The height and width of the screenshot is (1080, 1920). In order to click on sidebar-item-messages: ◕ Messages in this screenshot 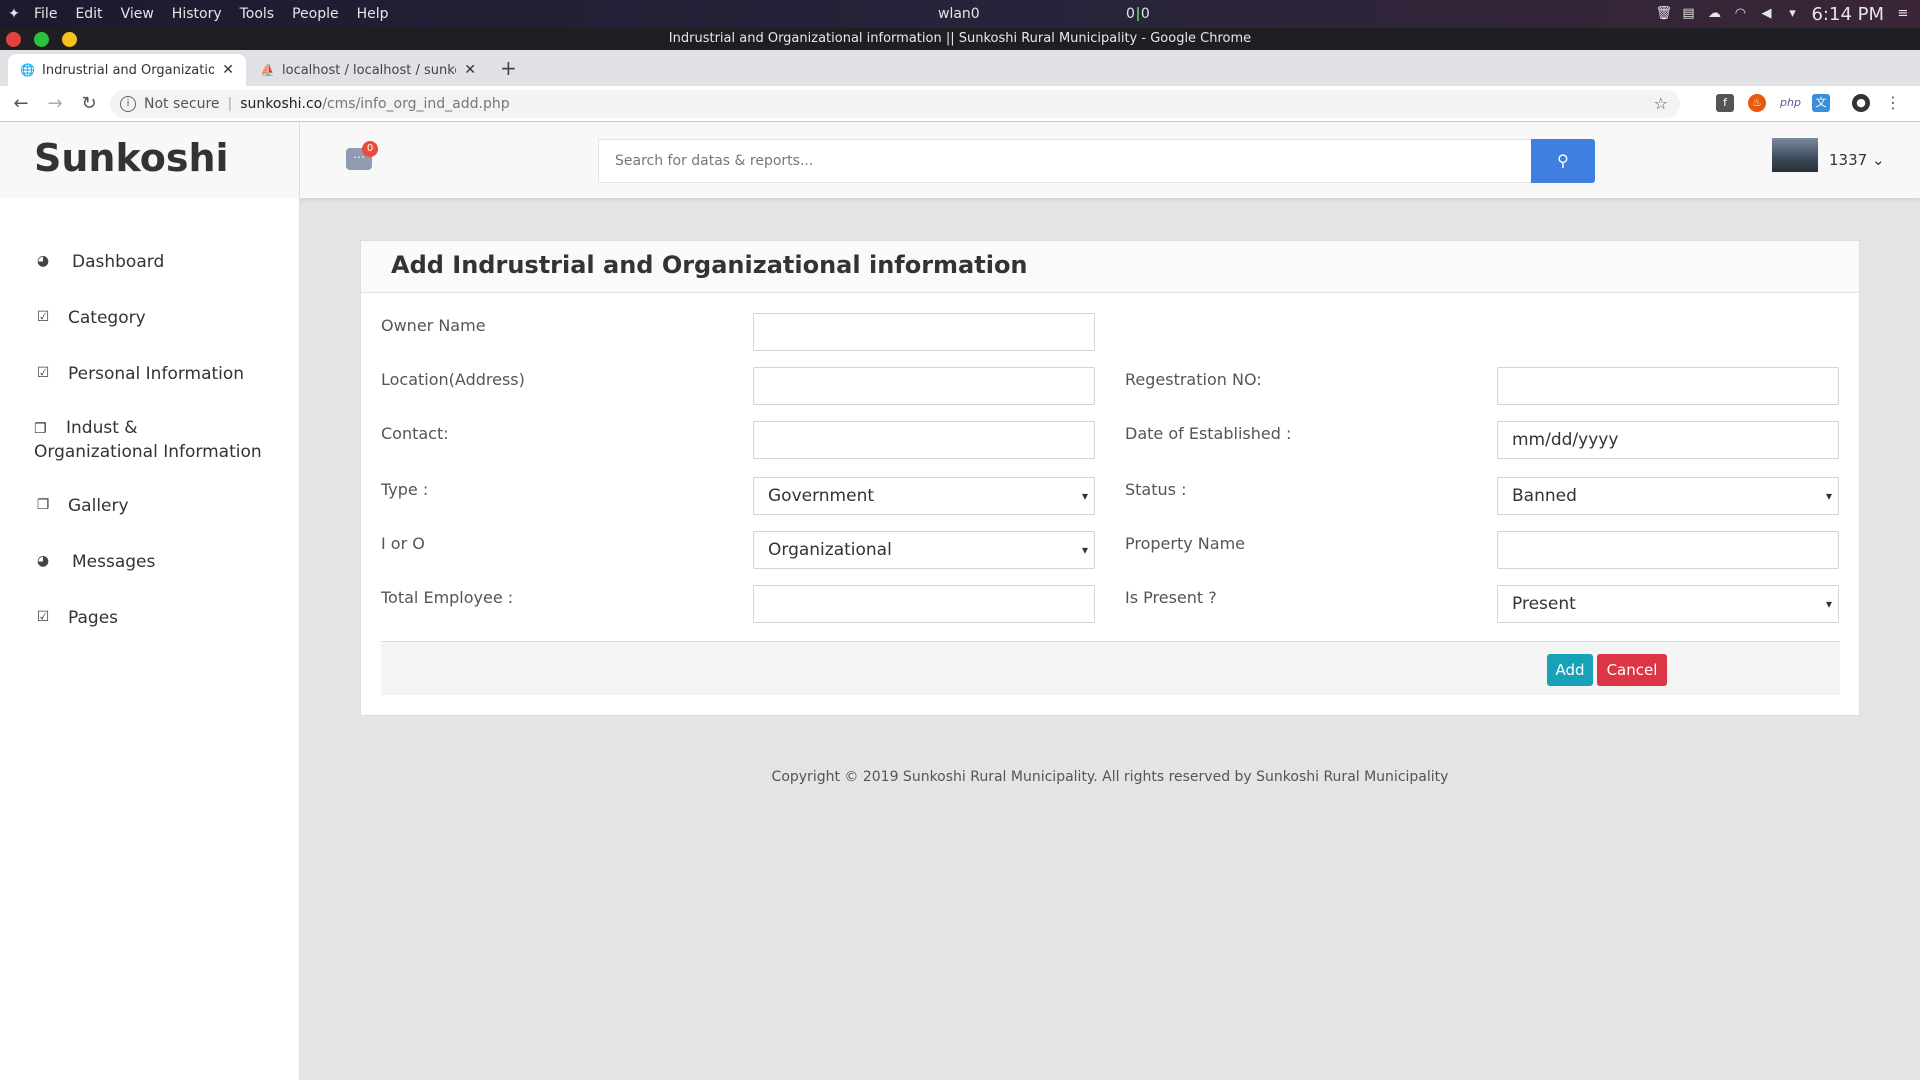, I will do `click(94, 562)`.